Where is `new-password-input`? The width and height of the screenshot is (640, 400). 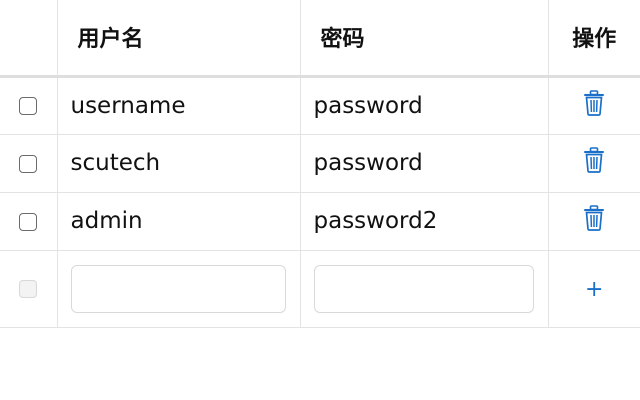
new-password-input is located at coordinates (423, 288).